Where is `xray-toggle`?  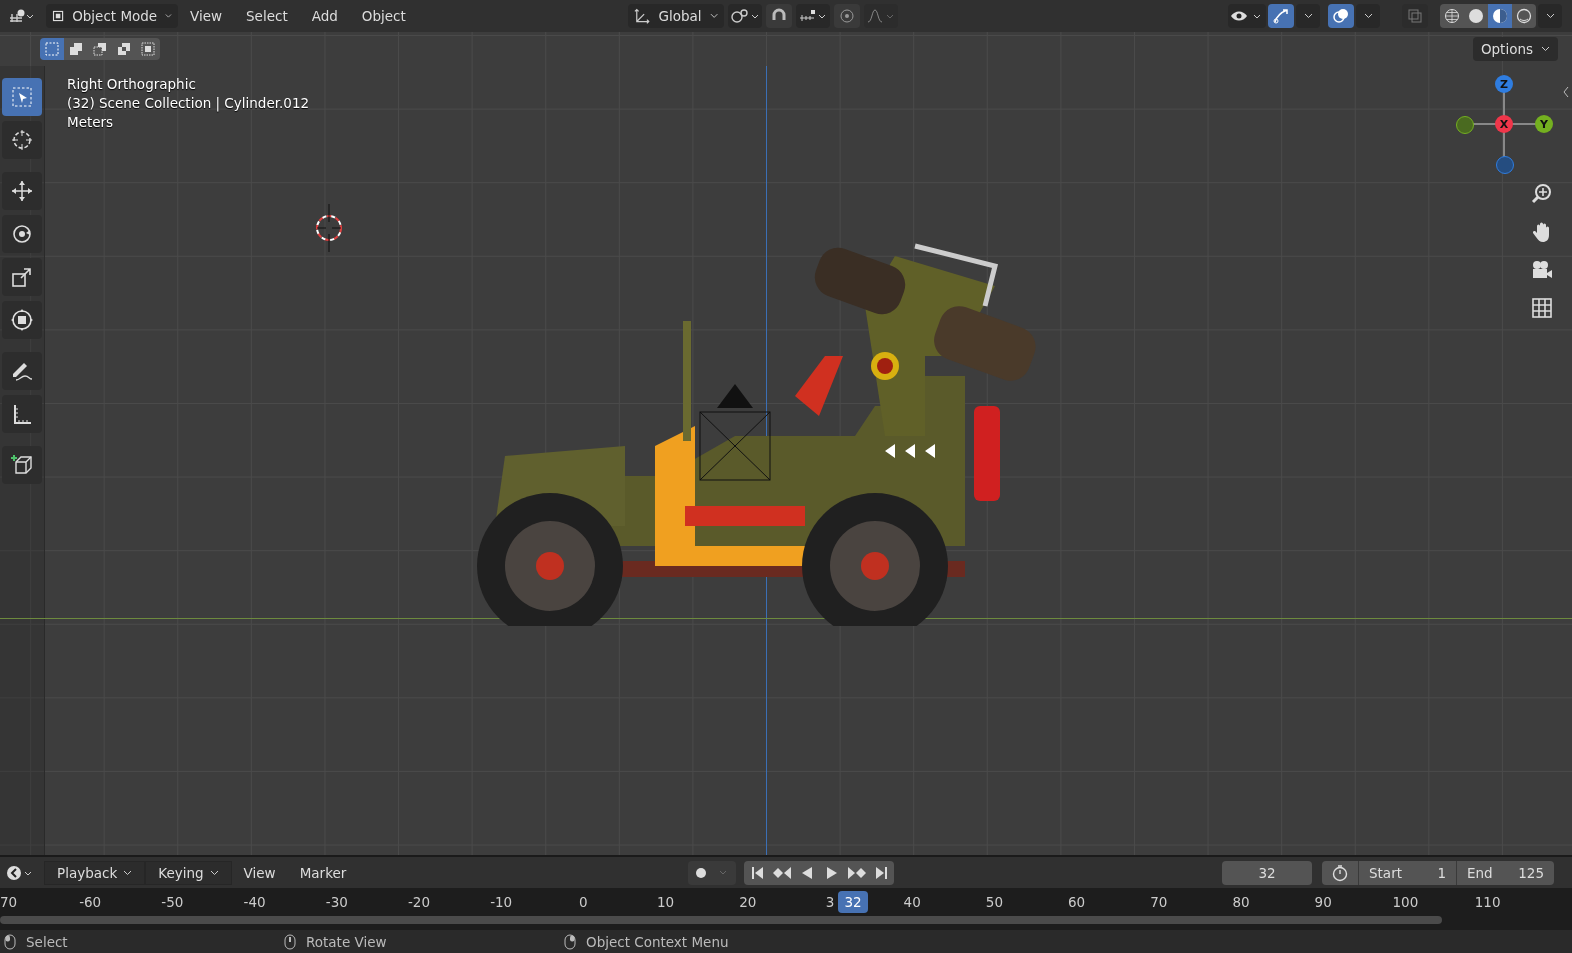
xray-toggle is located at coordinates (1415, 16).